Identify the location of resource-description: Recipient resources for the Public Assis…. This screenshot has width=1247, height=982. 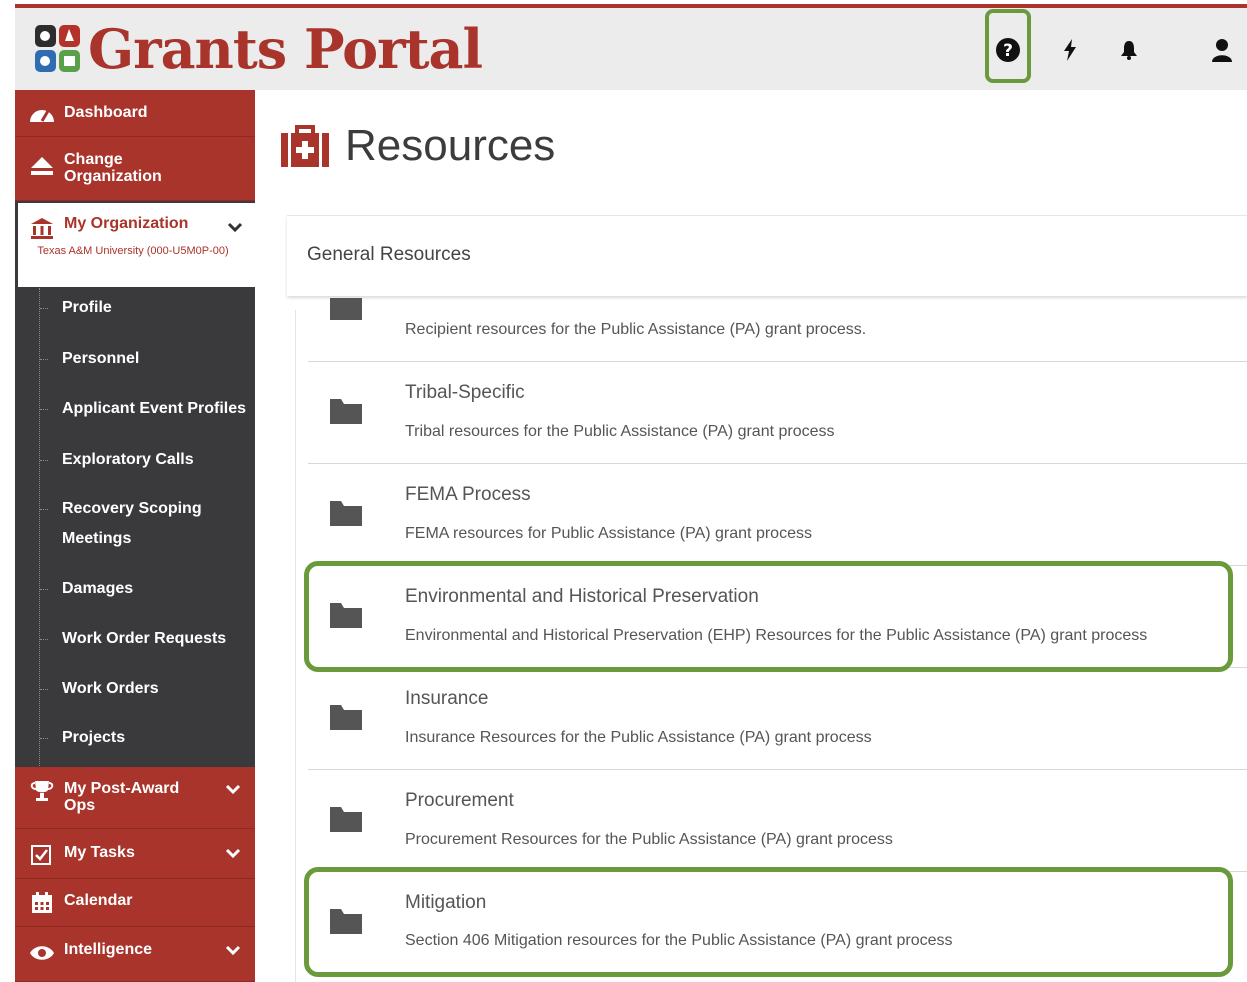
(636, 329).